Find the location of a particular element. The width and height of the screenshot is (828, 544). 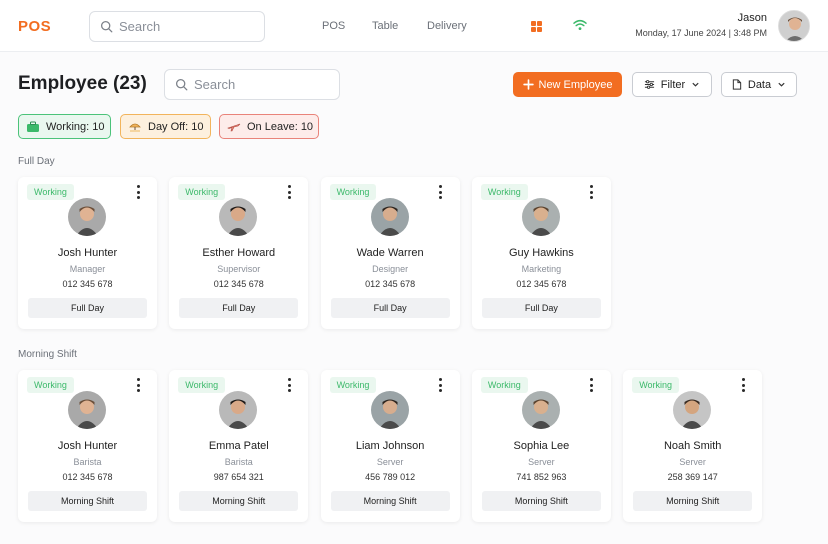

global-search-input is located at coordinates (184, 26).